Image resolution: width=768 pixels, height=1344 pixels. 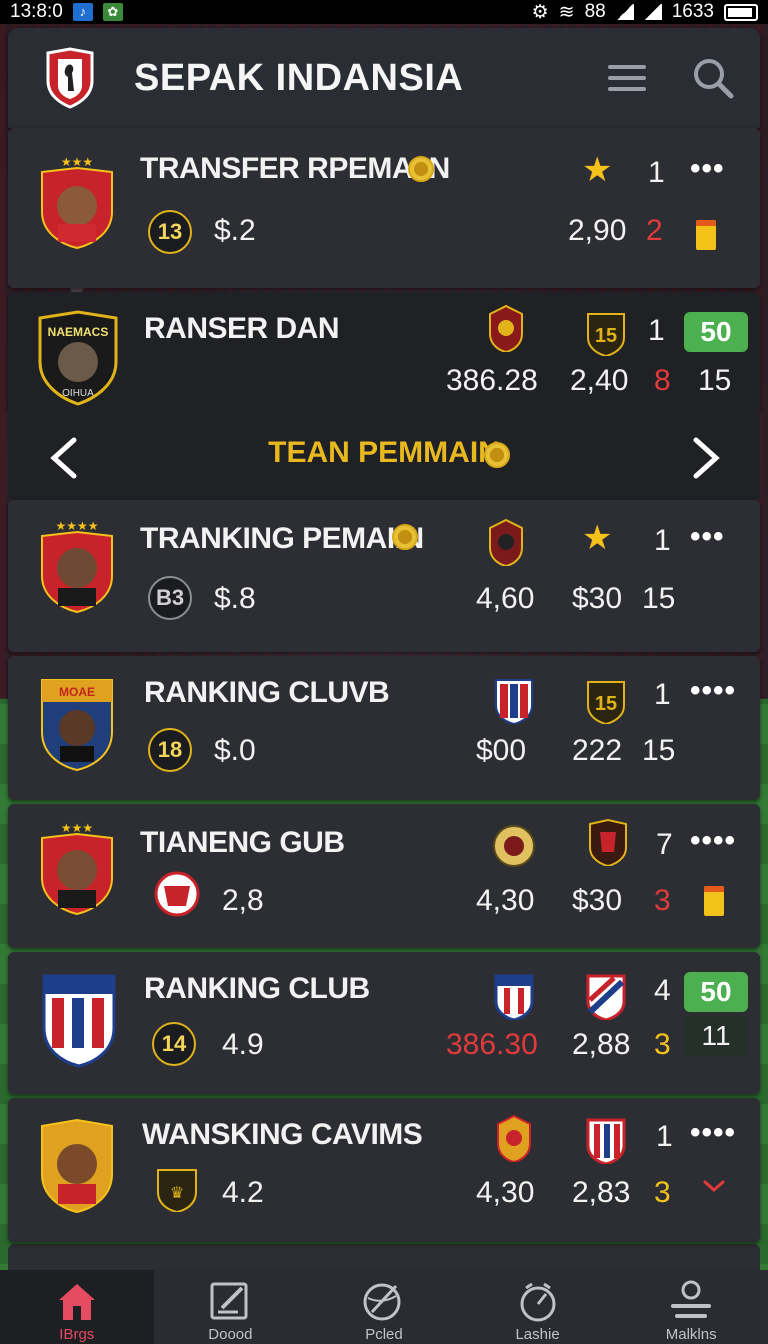 What do you see at coordinates (170, 232) in the screenshot?
I see `level-badge: 13` at bounding box center [170, 232].